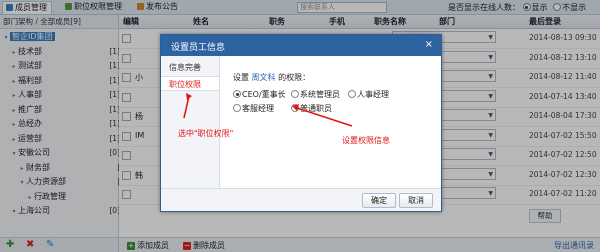 This screenshot has width=600, height=252. Describe the element at coordinates (295, 107) in the screenshot. I see `annotation-arrowhead` at that location.